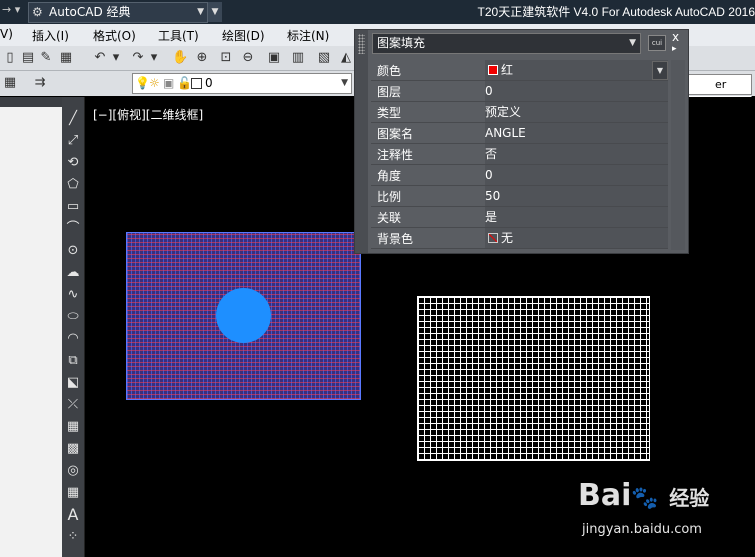 The height and width of the screenshot is (557, 755). Describe the element at coordinates (73, 141) in the screenshot. I see `construction-line-icon: ⤢` at that location.